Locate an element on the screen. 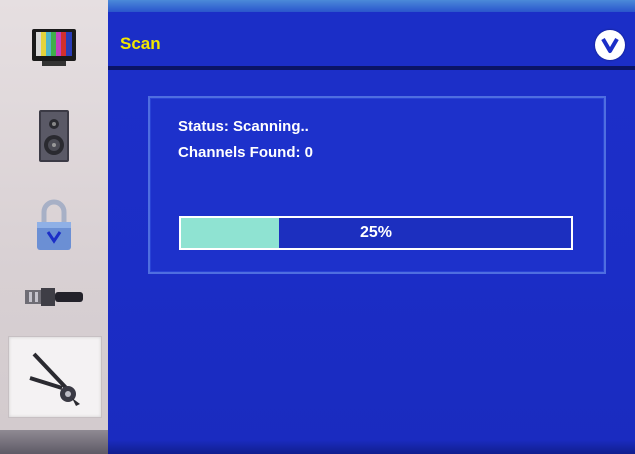  tv-color-bars-icon is located at coordinates (54, 47).